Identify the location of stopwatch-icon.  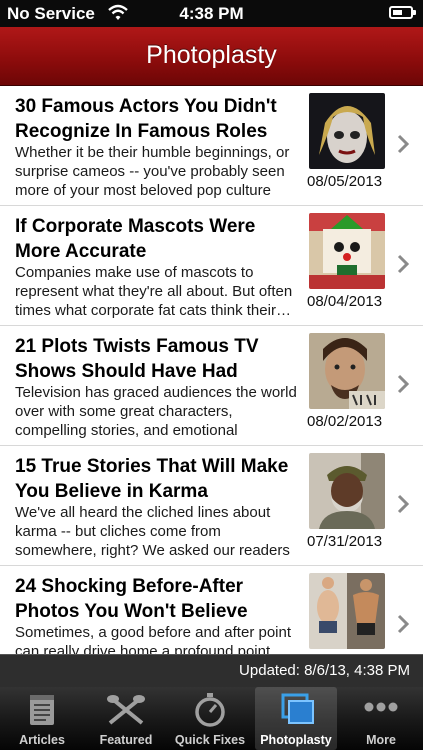
(210, 710).